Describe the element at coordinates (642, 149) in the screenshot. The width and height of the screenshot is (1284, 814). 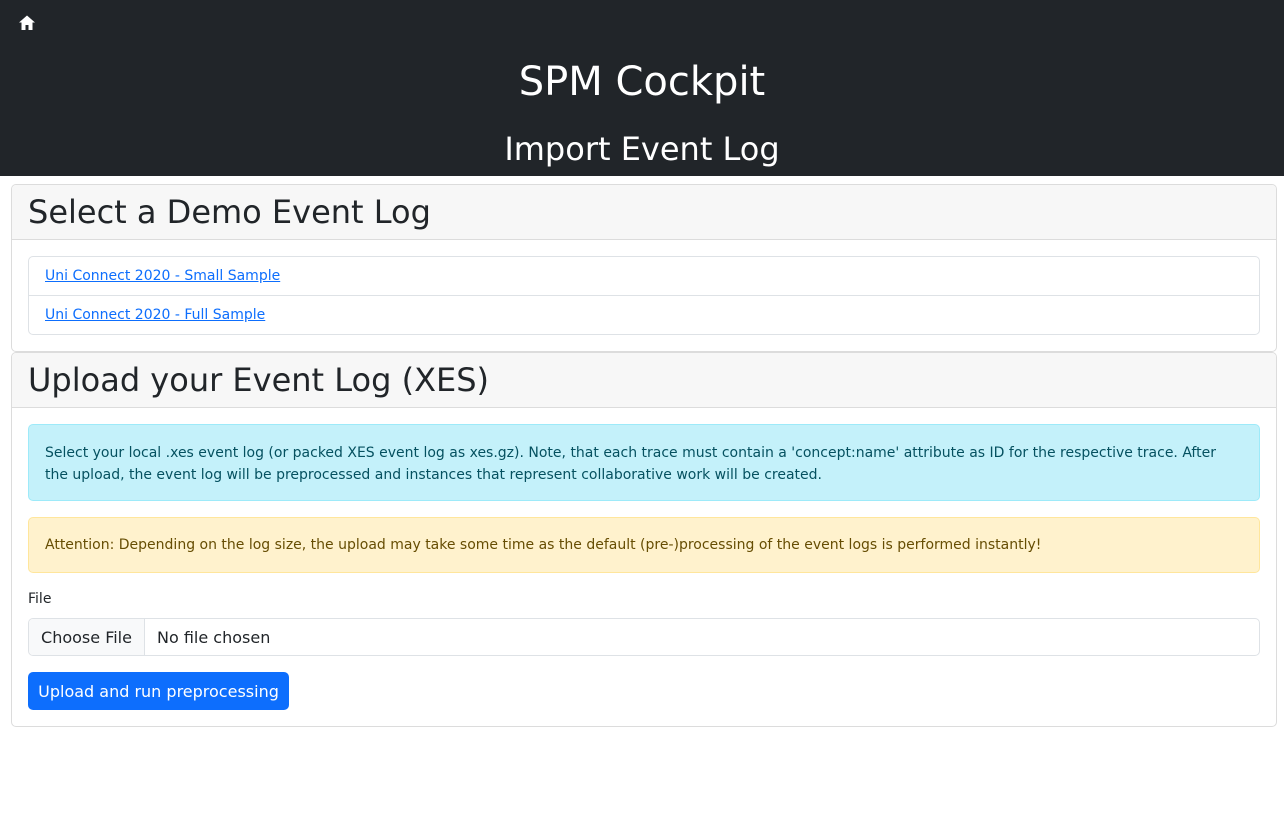
I see `page-title: Import Event Log` at that location.